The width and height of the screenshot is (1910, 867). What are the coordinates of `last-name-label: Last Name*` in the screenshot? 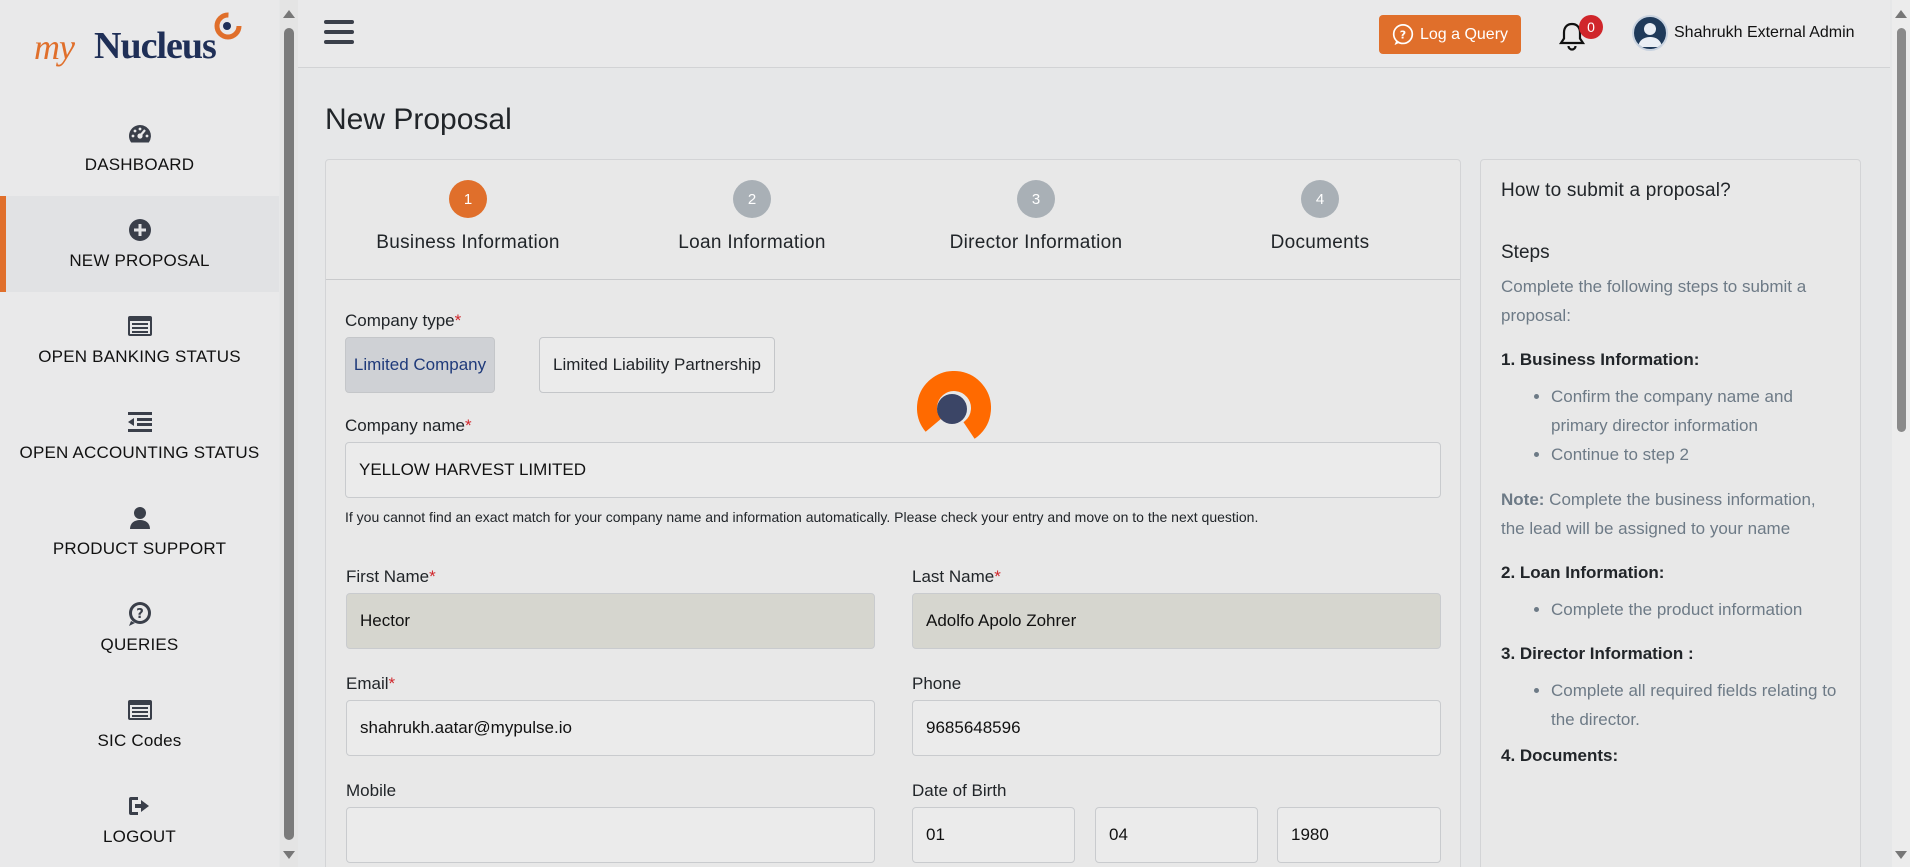 It's located at (956, 576).